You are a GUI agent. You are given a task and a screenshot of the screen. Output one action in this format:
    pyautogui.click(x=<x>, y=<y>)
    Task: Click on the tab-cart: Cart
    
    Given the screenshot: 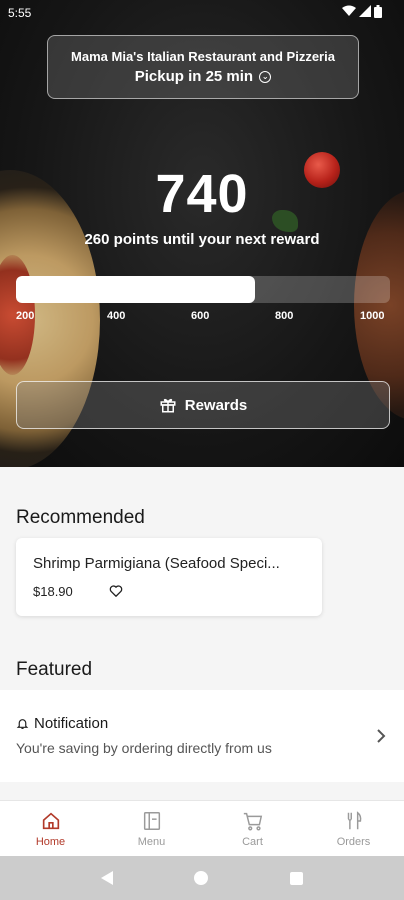 What is the action you would take?
    pyautogui.click(x=252, y=828)
    